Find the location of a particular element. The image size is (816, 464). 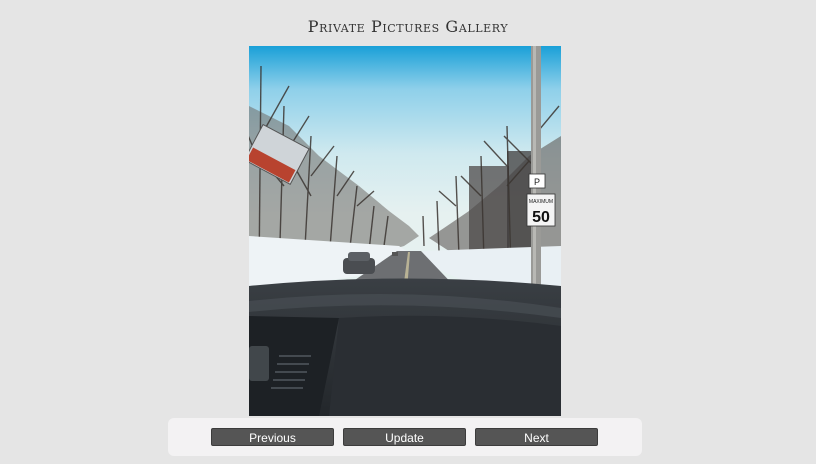

gallery-title: Private Pictures Gallery is located at coordinates (408, 26).